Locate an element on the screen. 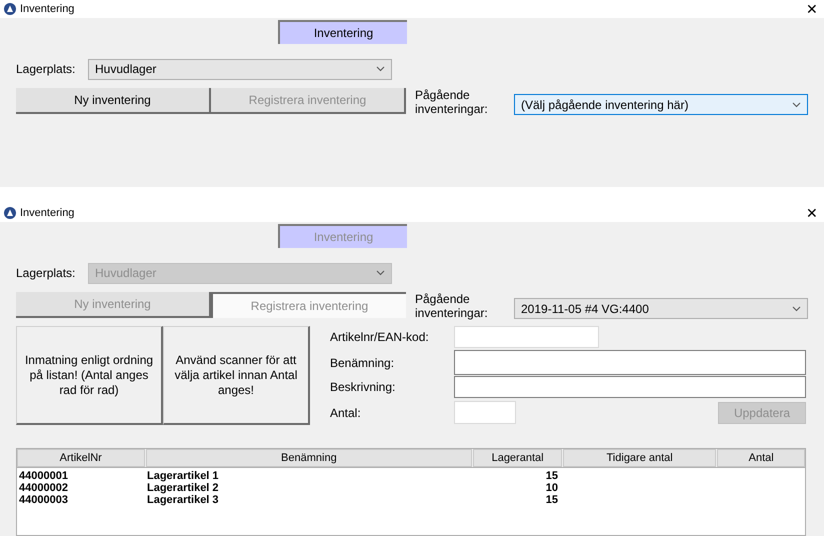  column-header: Antal is located at coordinates (761, 458).